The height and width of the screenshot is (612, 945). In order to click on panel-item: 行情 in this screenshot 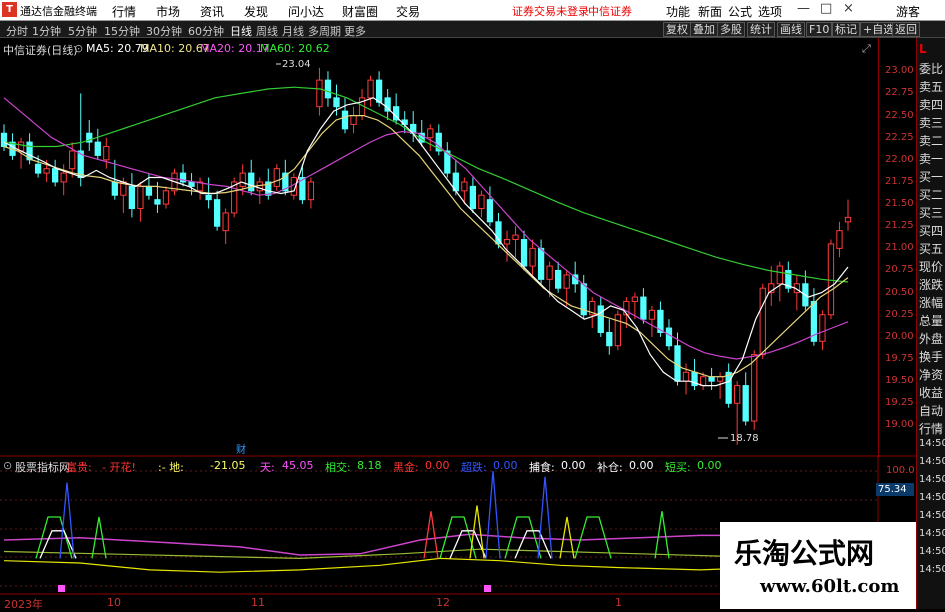, I will do `click(931, 428)`.